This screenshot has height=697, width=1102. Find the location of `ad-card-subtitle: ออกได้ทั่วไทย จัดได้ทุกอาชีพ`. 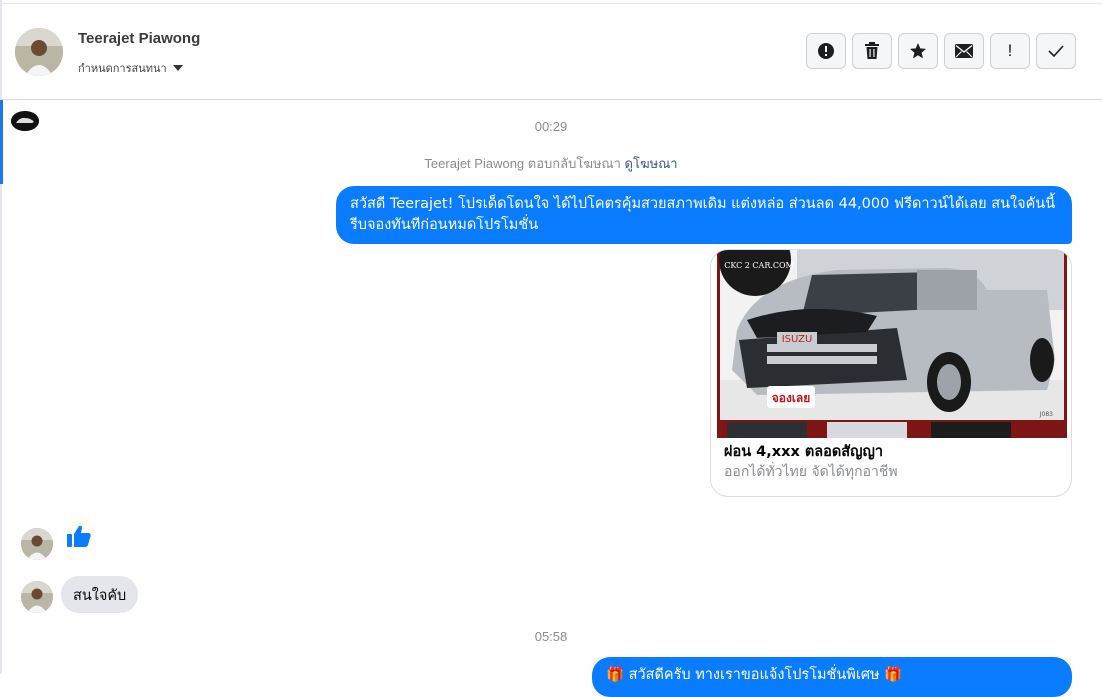

ad-card-subtitle: ออกได้ทั่วไทย จัดได้ทุกอาชีพ is located at coordinates (811, 472).